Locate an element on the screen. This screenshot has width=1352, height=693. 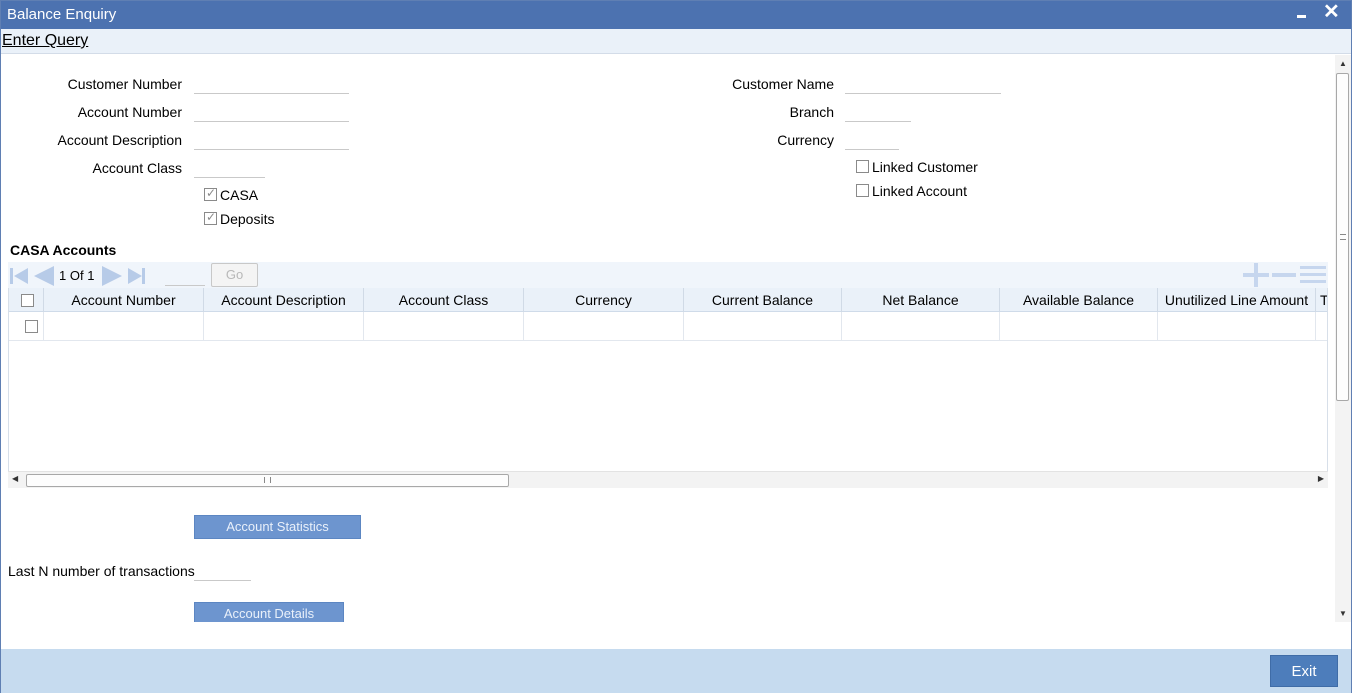
linked-account-label: Linked Account is located at coordinates (919, 191).